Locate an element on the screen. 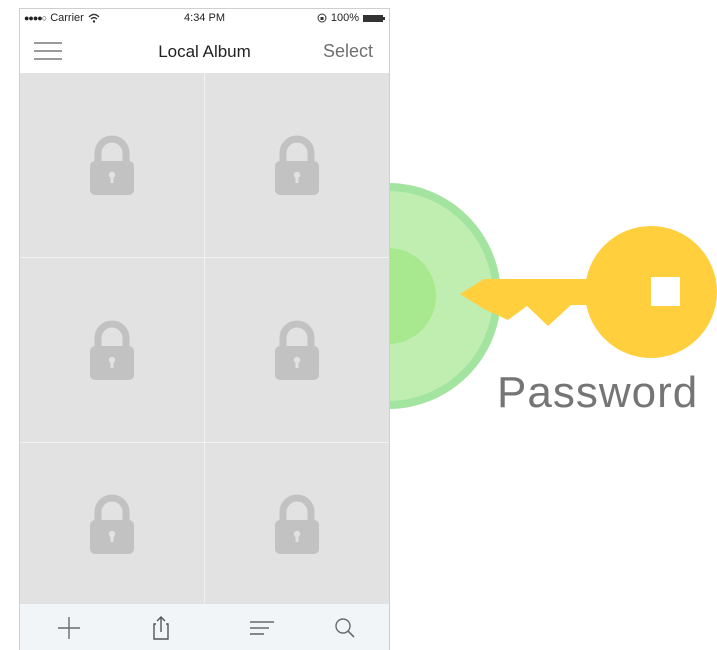  select-button: Select is located at coordinates (348, 51).